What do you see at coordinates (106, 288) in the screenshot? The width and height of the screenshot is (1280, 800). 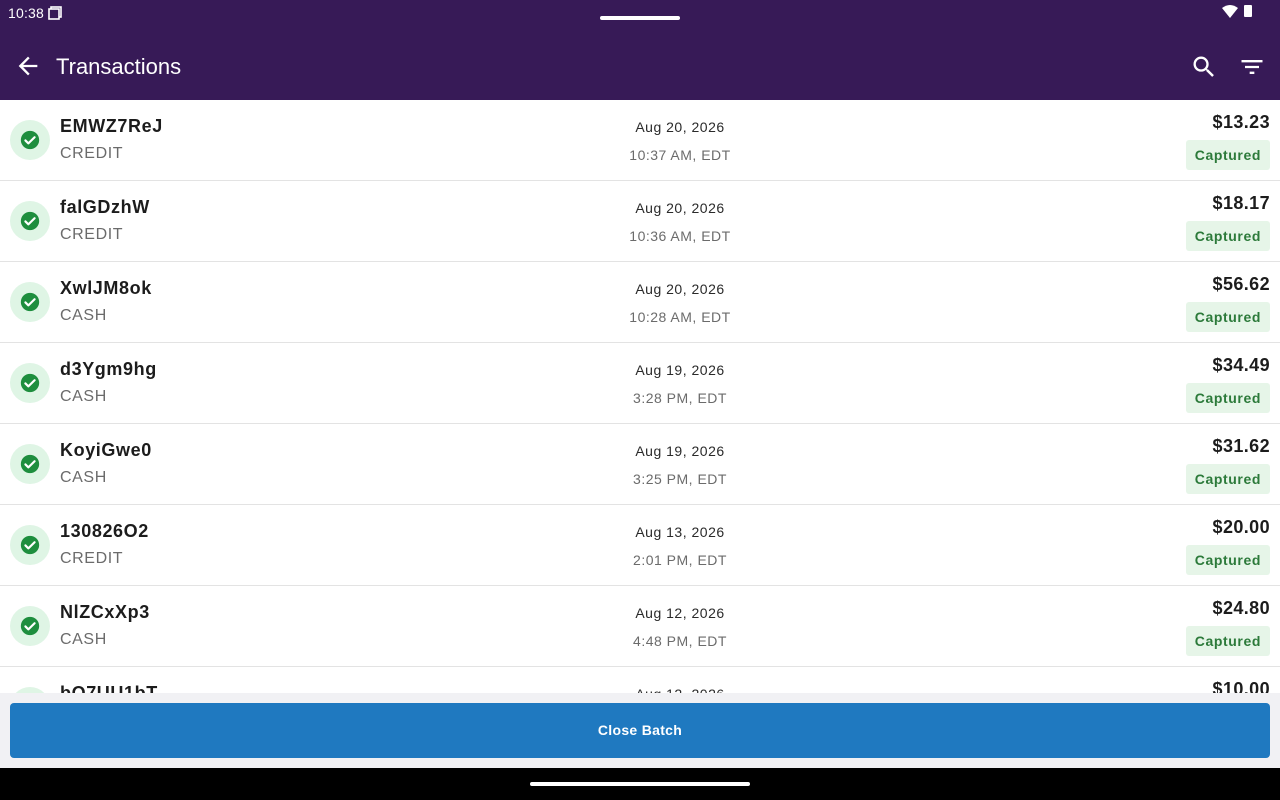 I see `transaction-id: XwlJM8ok` at bounding box center [106, 288].